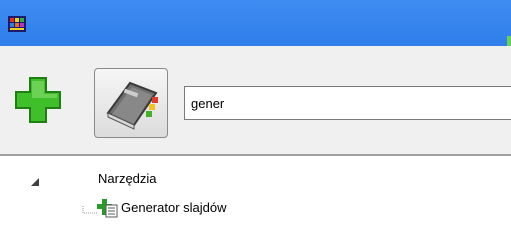 The height and width of the screenshot is (249, 511). I want to click on add-button, so click(38, 100).